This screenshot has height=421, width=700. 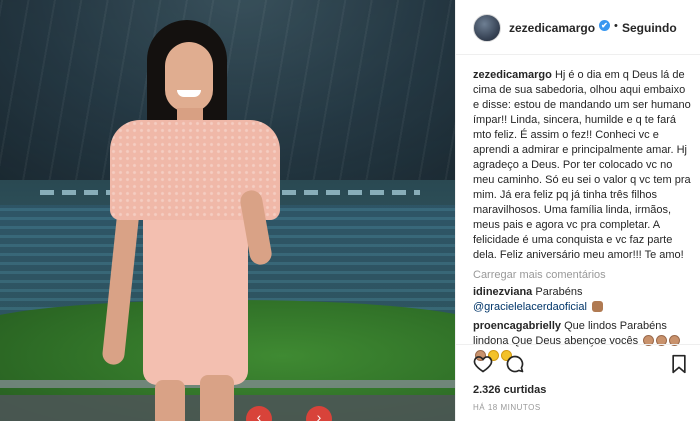 I want to click on left-arm, so click(x=121, y=282).